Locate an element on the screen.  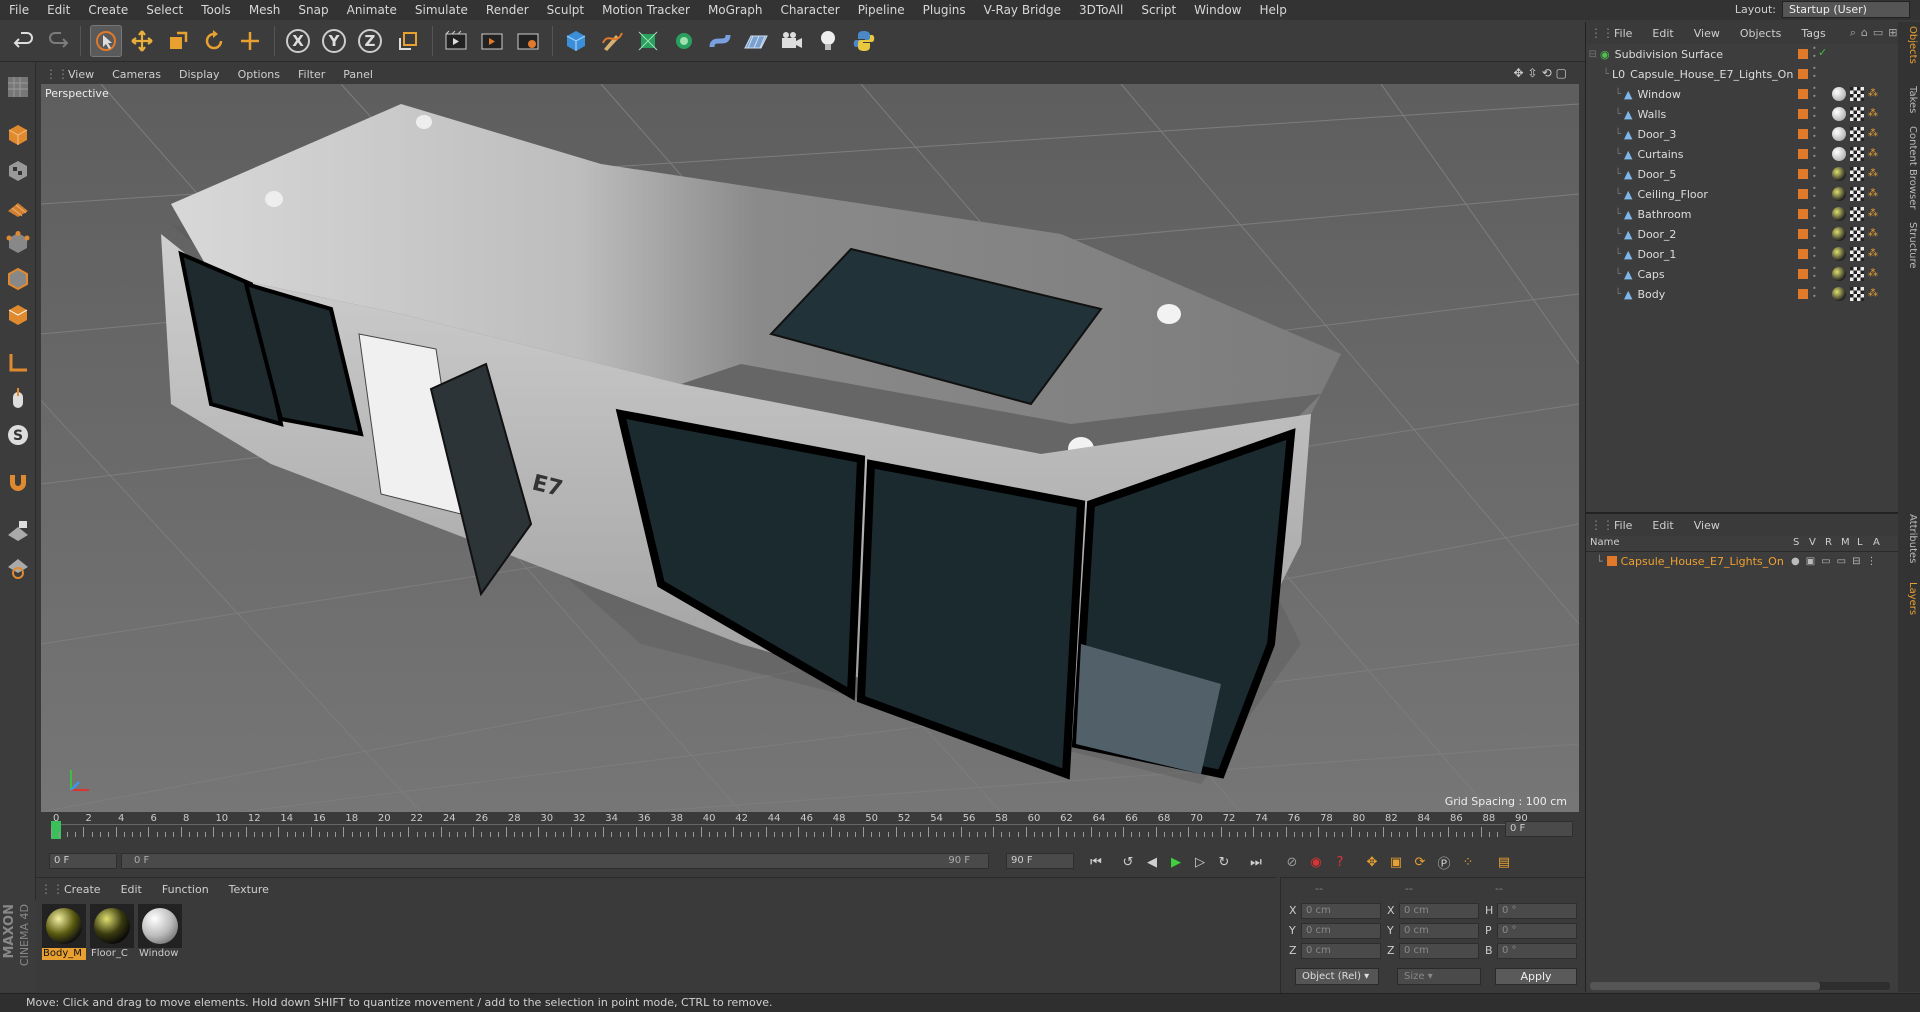
points-mode-icon is located at coordinates (18, 243).